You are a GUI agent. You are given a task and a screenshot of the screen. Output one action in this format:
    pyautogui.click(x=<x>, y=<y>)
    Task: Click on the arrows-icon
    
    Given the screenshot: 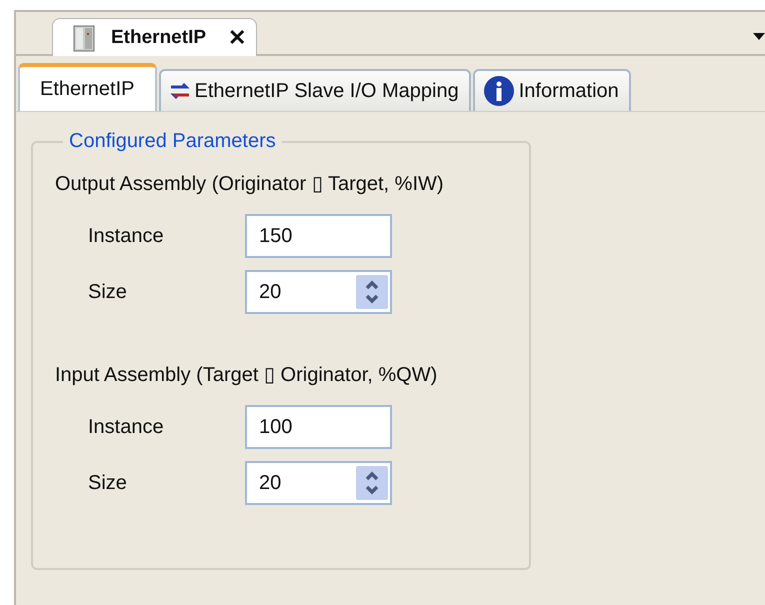 What is the action you would take?
    pyautogui.click(x=179, y=91)
    